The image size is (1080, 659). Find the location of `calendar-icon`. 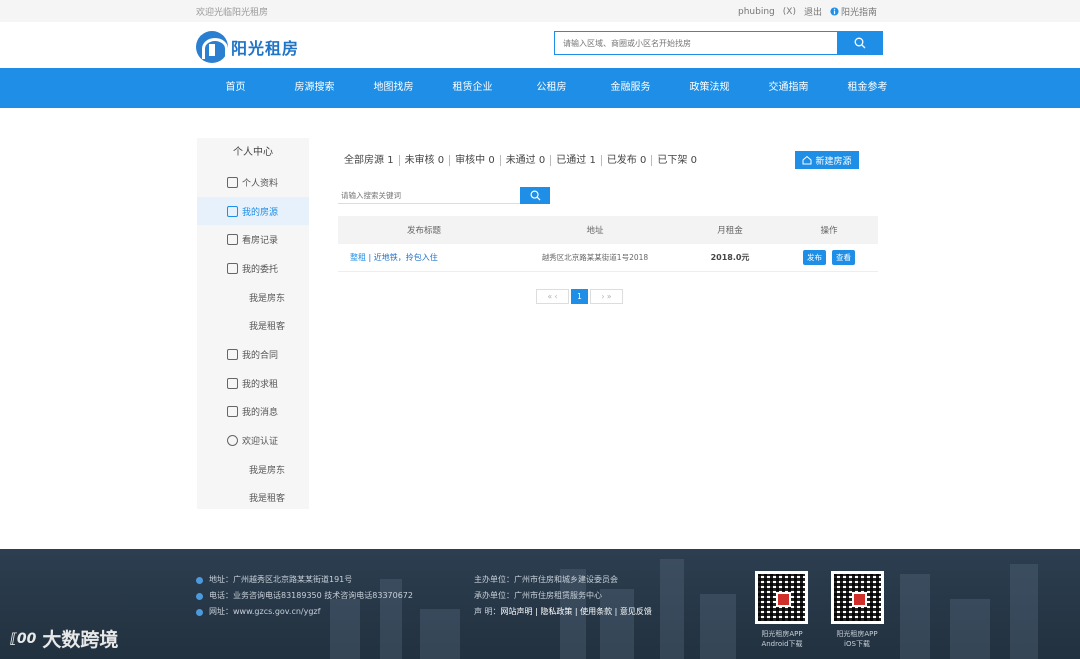

calendar-icon is located at coordinates (232, 240).